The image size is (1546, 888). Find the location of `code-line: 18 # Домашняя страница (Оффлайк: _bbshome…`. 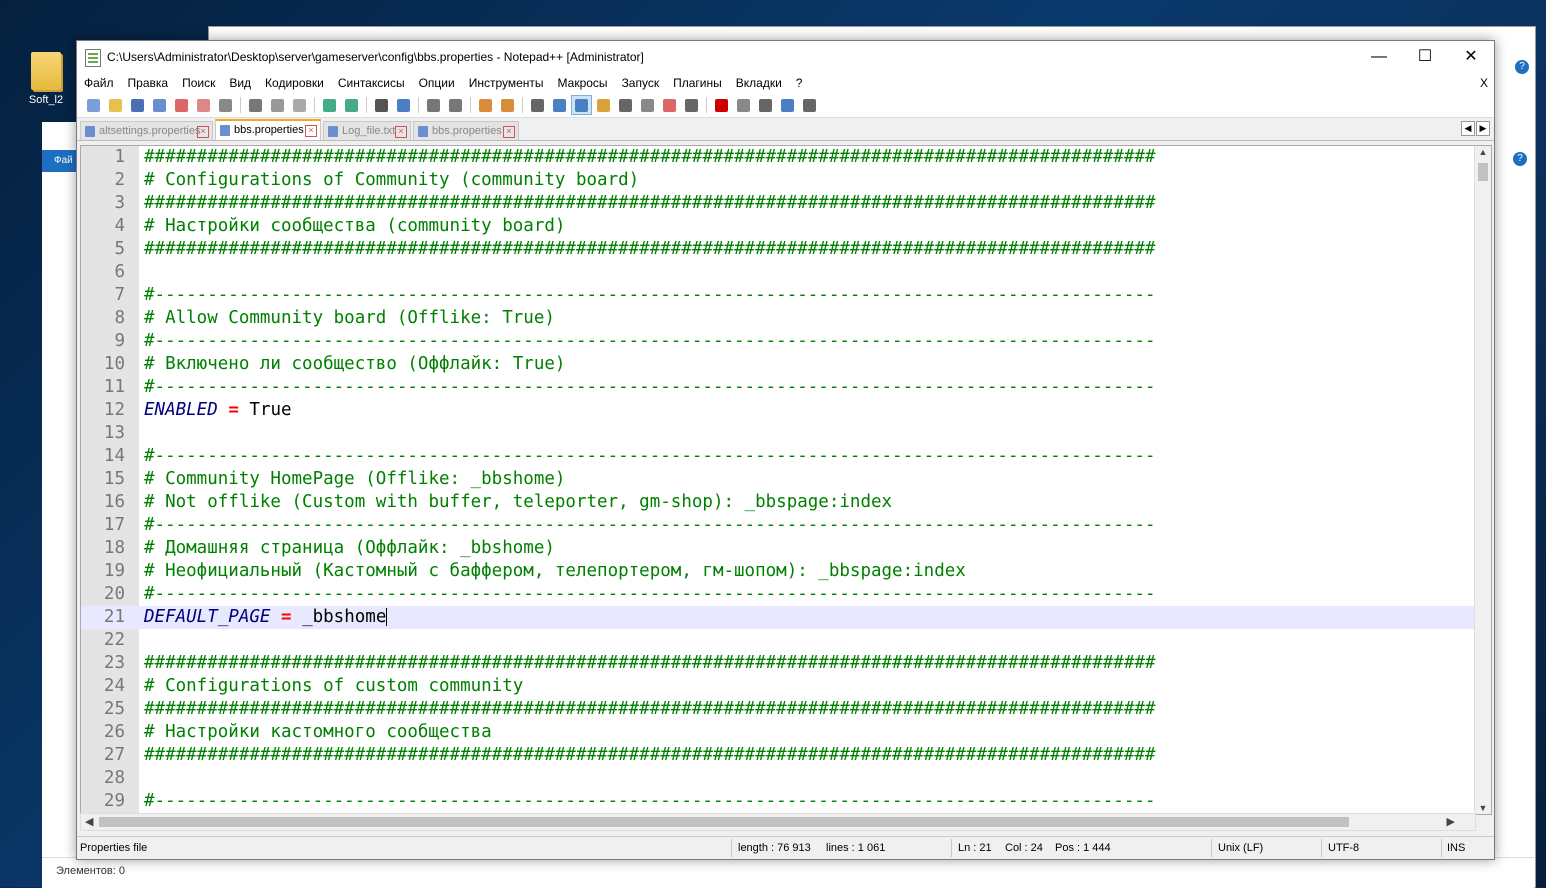

code-line: 18 # Домашняя страница (Оффлайк: _bbshome… is located at coordinates (778, 548).